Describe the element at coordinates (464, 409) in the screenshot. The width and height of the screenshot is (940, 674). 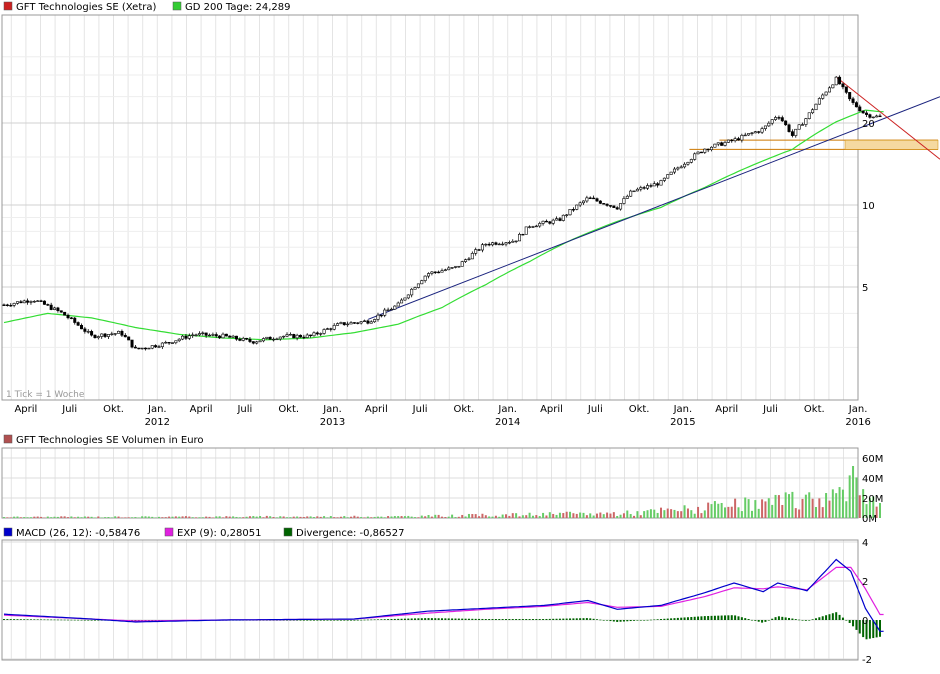
I see `x-month-label: Okt.` at that location.